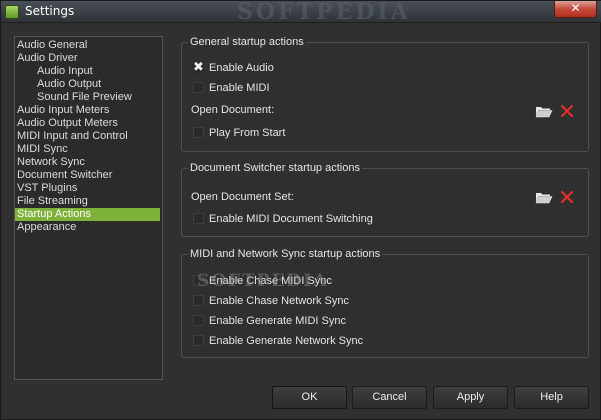  What do you see at coordinates (567, 111) in the screenshot?
I see `clear-document-icon` at bounding box center [567, 111].